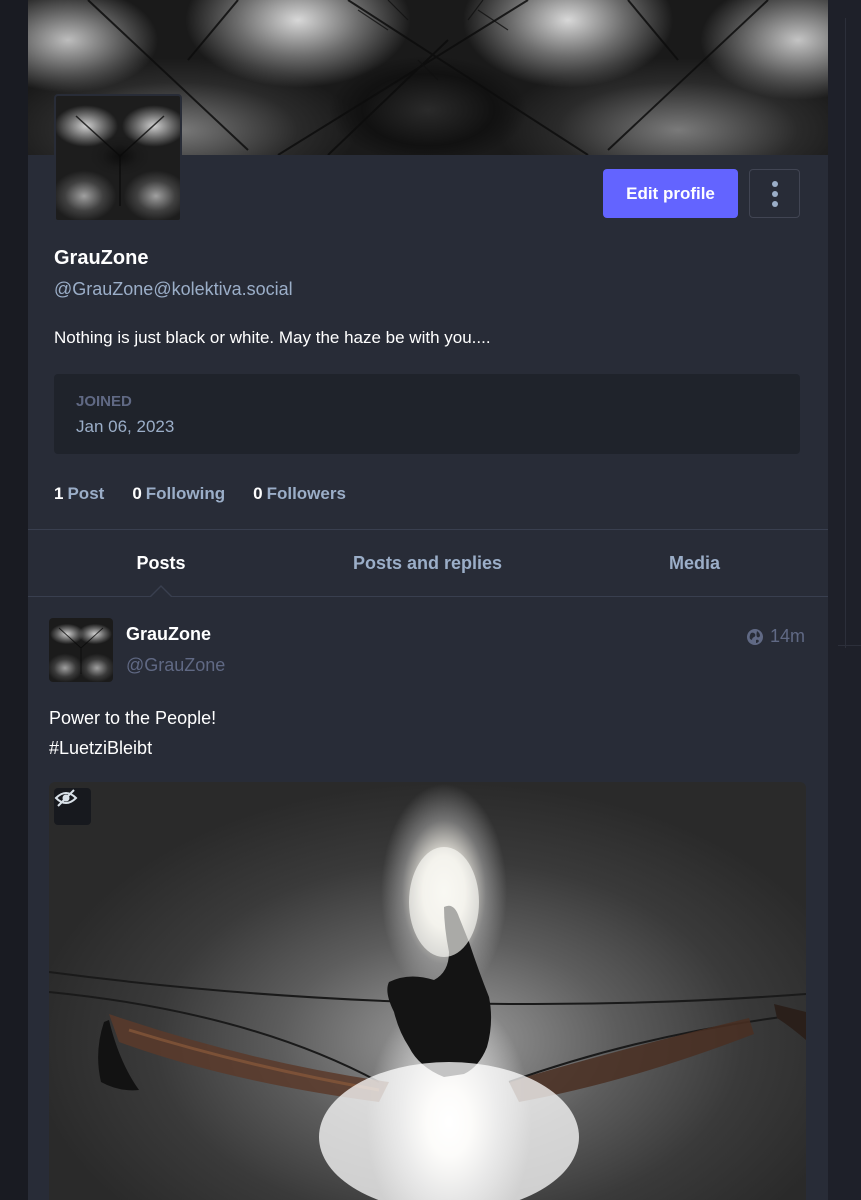  Describe the element at coordinates (86, 493) in the screenshot. I see `posts-count-label: Post` at that location.